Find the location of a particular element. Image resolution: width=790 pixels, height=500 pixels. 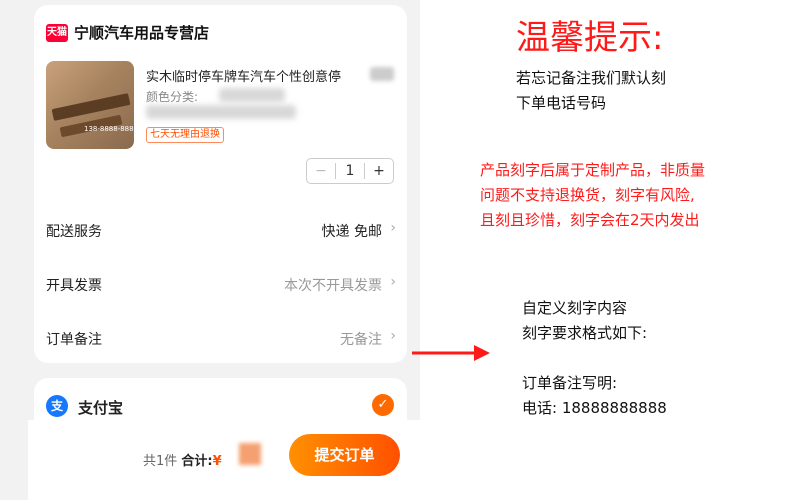

invoice-label: 开具发票 is located at coordinates (74, 286).